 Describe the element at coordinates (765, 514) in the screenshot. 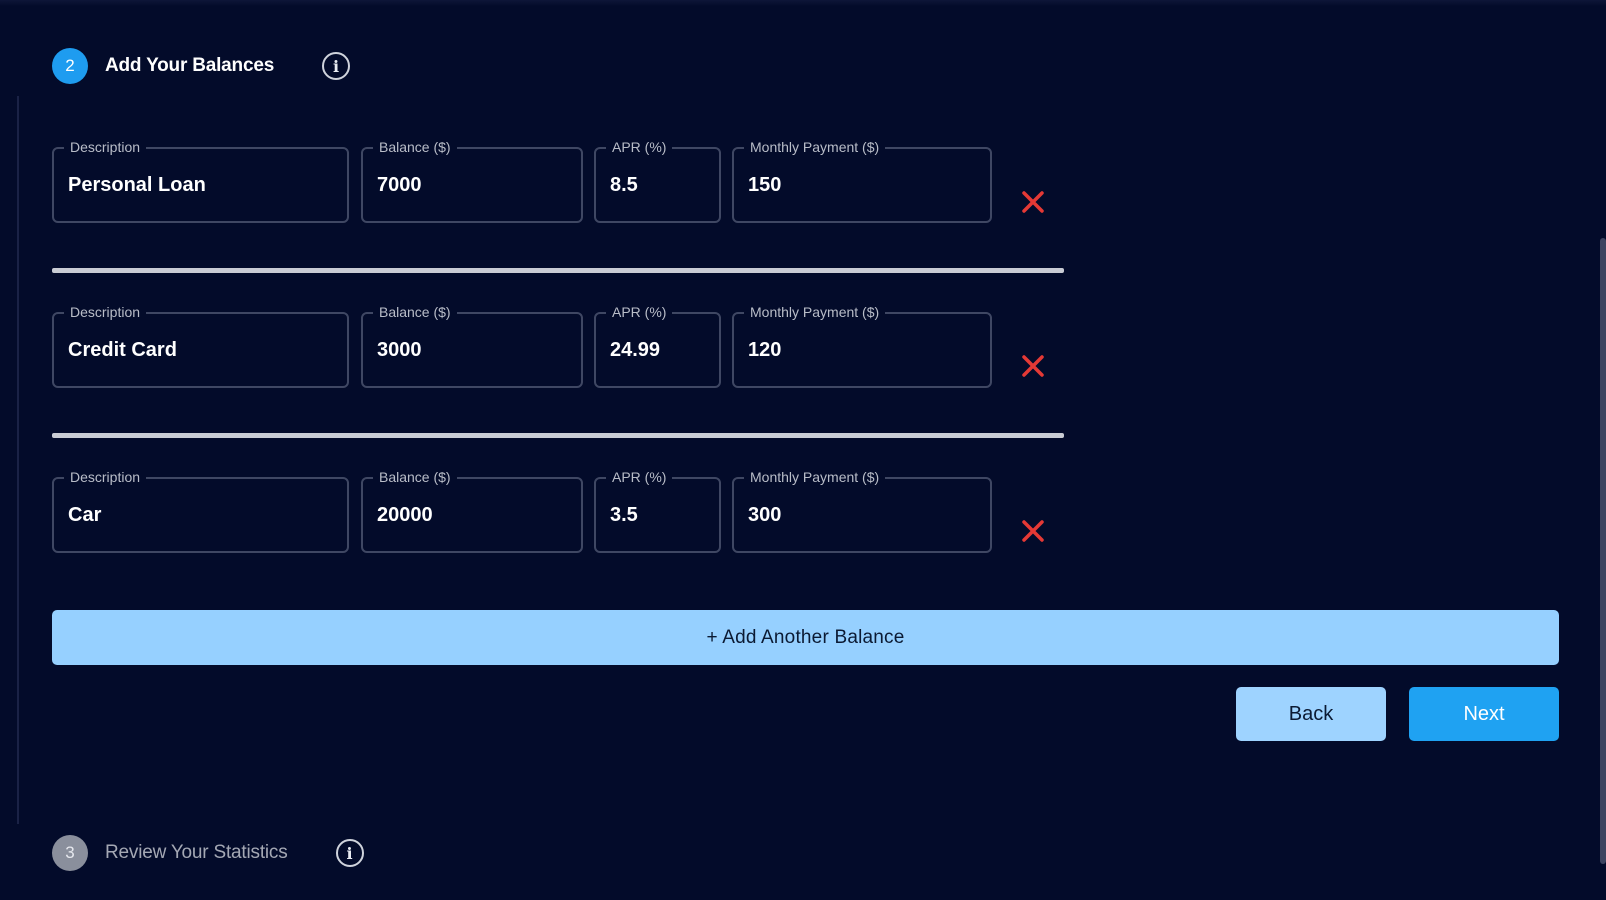

I see `field-value: 300` at that location.